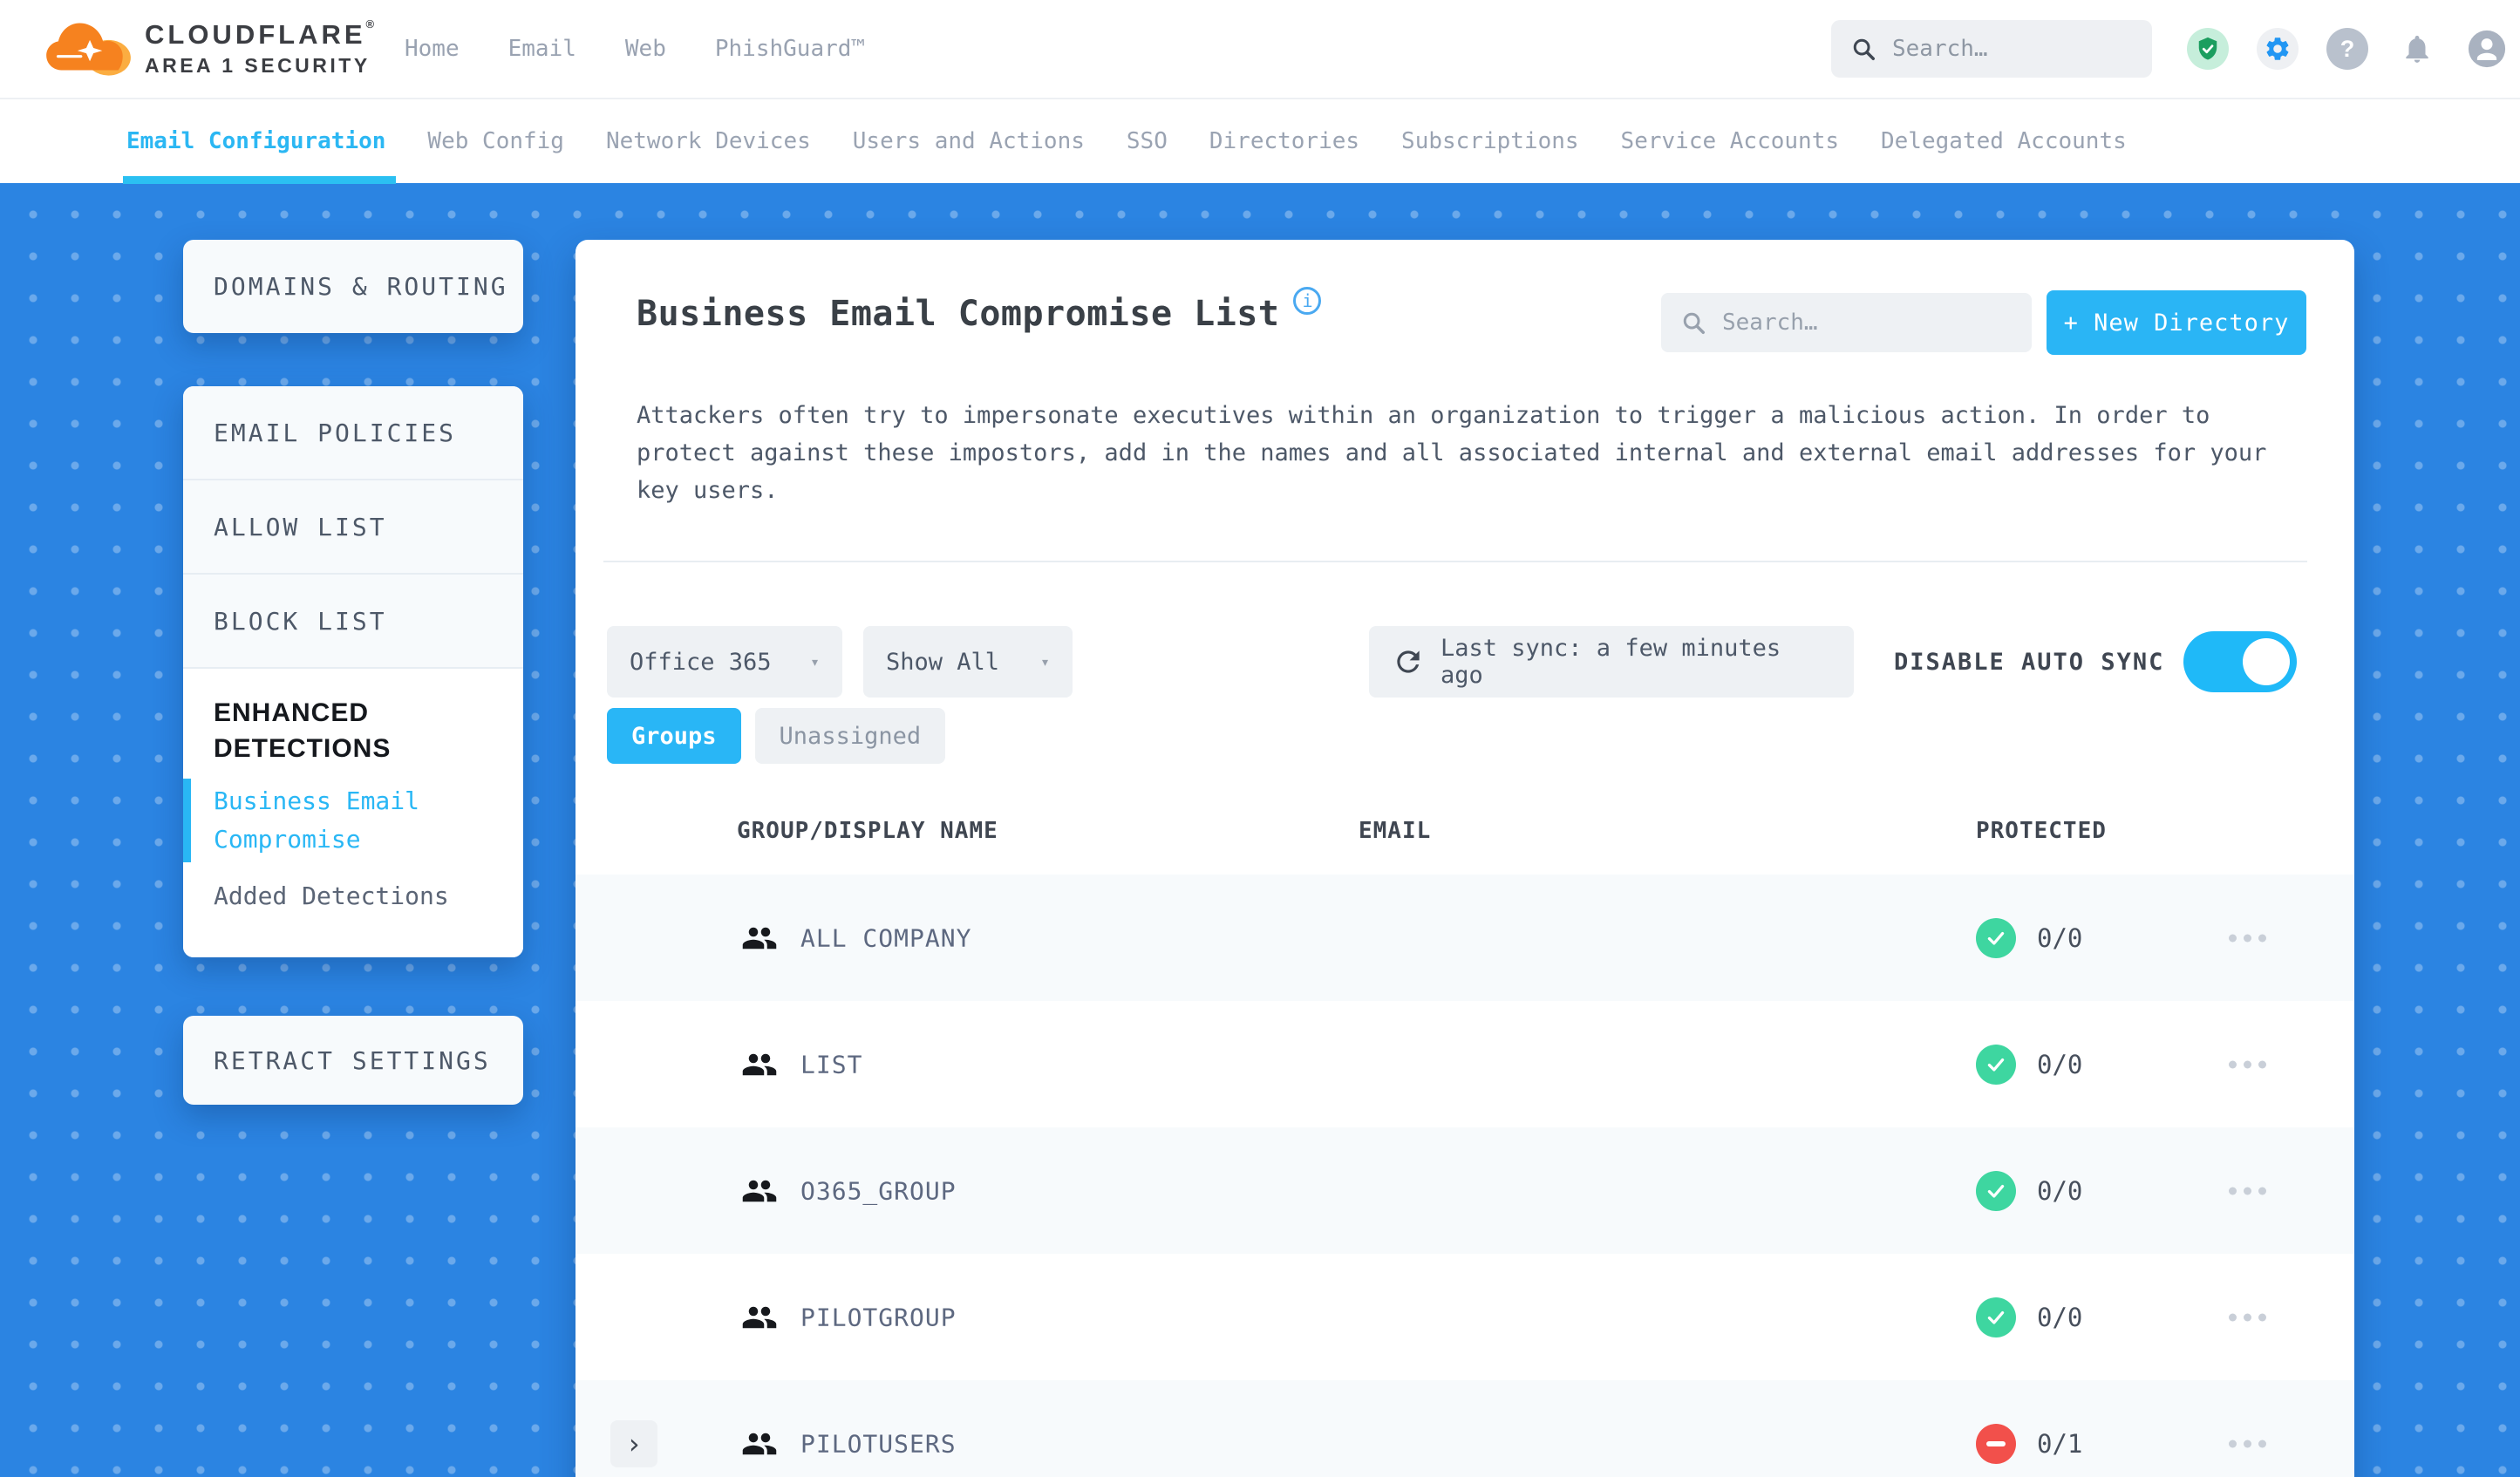  What do you see at coordinates (1730, 141) in the screenshot?
I see `tab-service-accounts: Service Accounts` at bounding box center [1730, 141].